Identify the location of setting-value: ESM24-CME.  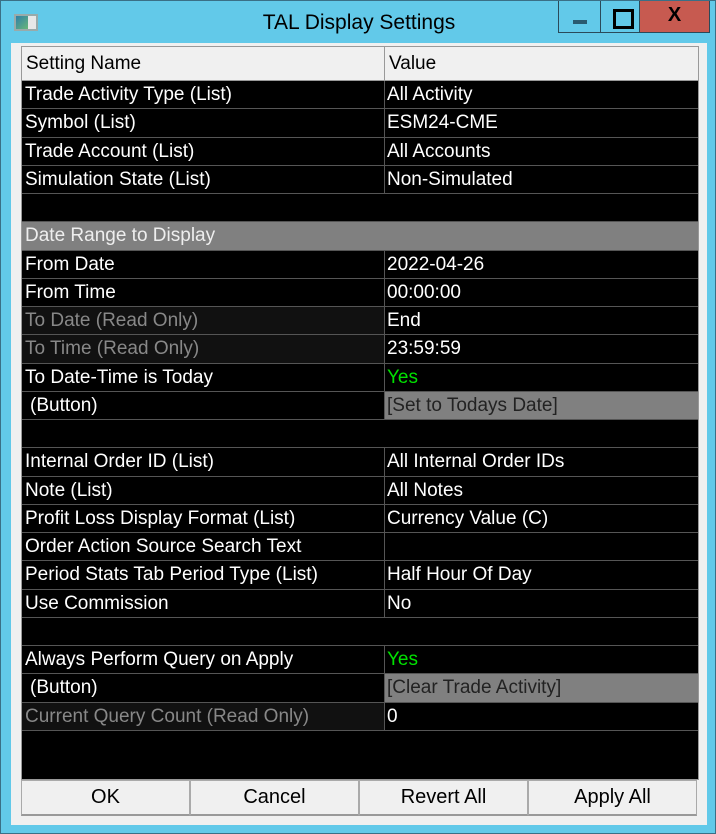
(541, 122).